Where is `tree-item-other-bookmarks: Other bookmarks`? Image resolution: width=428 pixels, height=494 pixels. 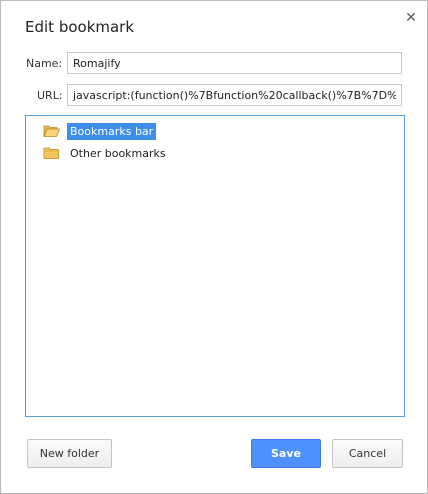
tree-item-other-bookmarks: Other bookmarks is located at coordinates (106, 153).